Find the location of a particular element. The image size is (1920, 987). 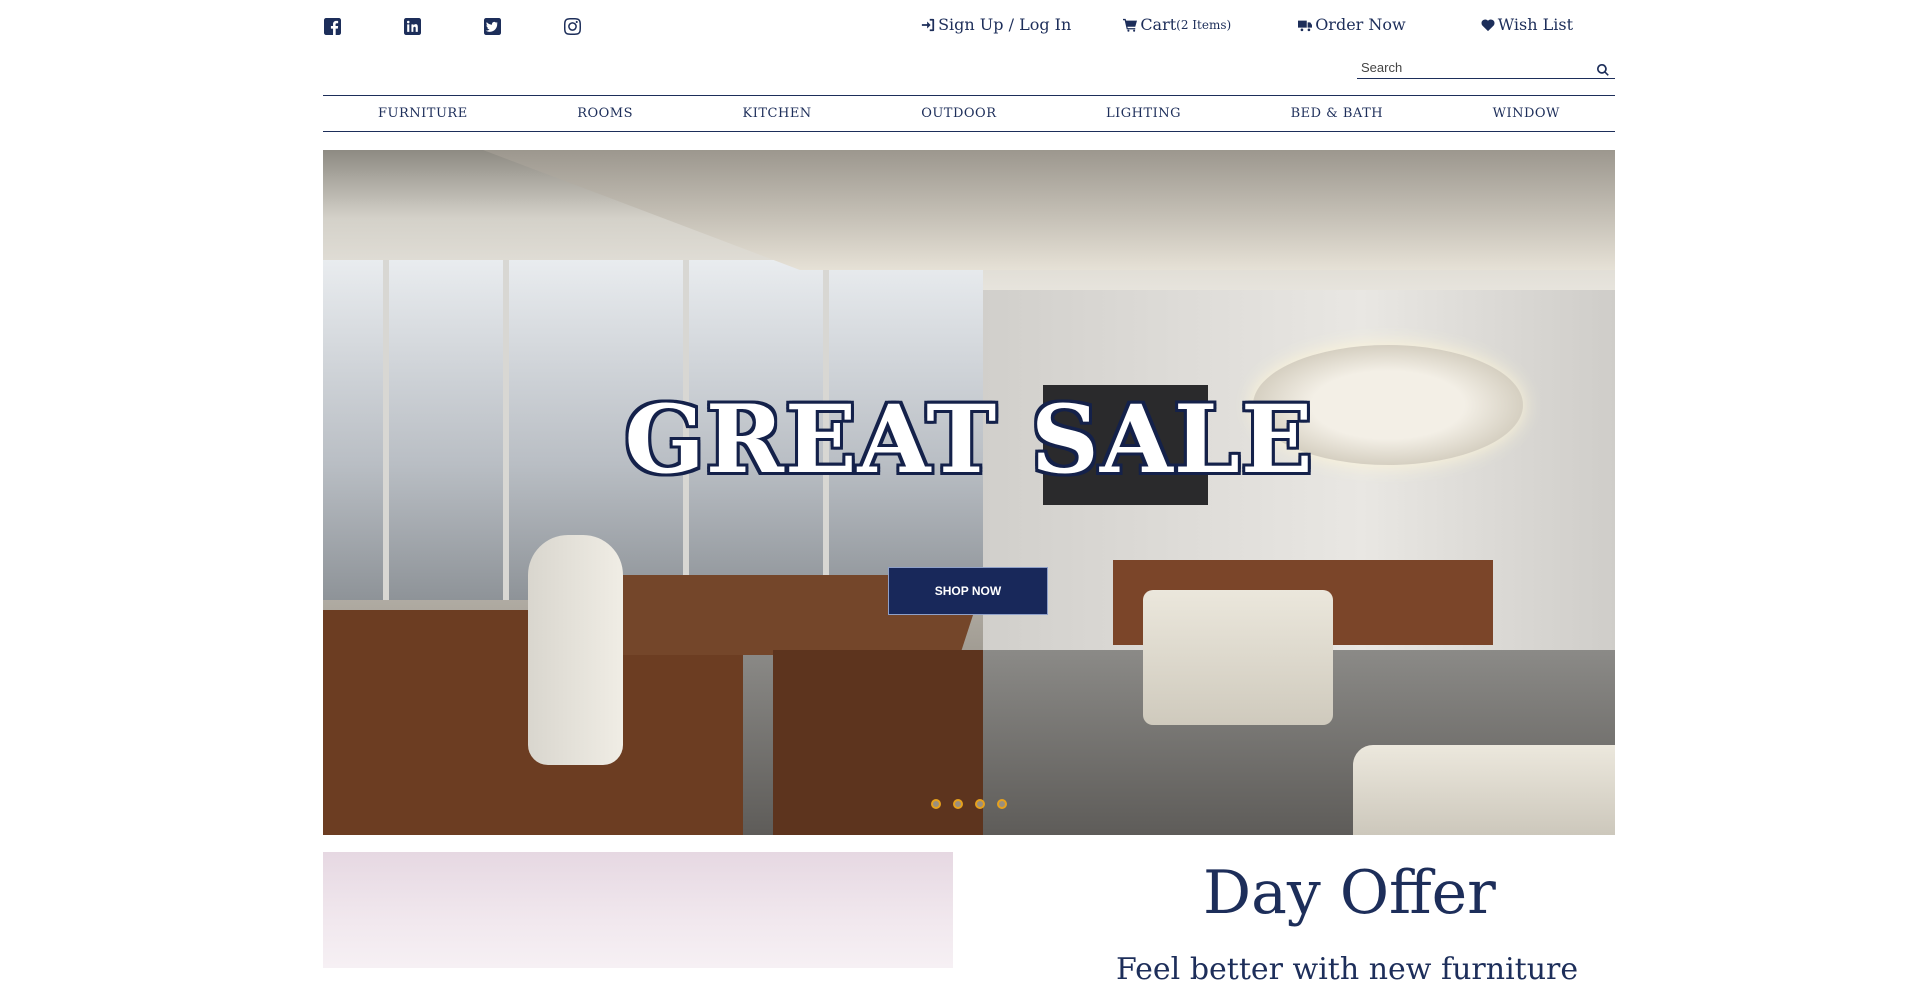

nav-item-lighting: LIGHTING is located at coordinates (1143, 113).